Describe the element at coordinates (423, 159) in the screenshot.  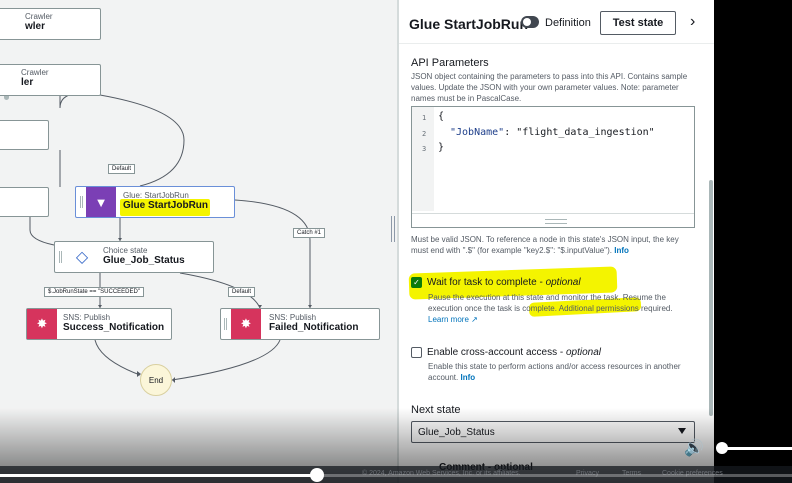
I see `line-gutter` at that location.